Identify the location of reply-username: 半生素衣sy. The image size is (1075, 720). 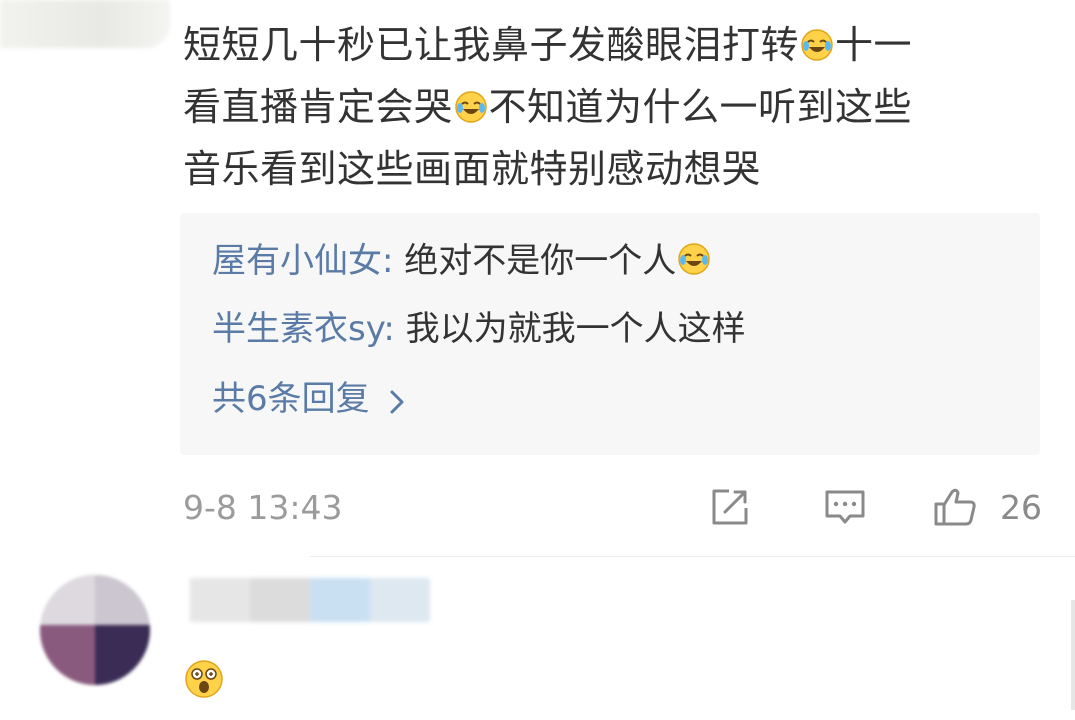
(297, 329).